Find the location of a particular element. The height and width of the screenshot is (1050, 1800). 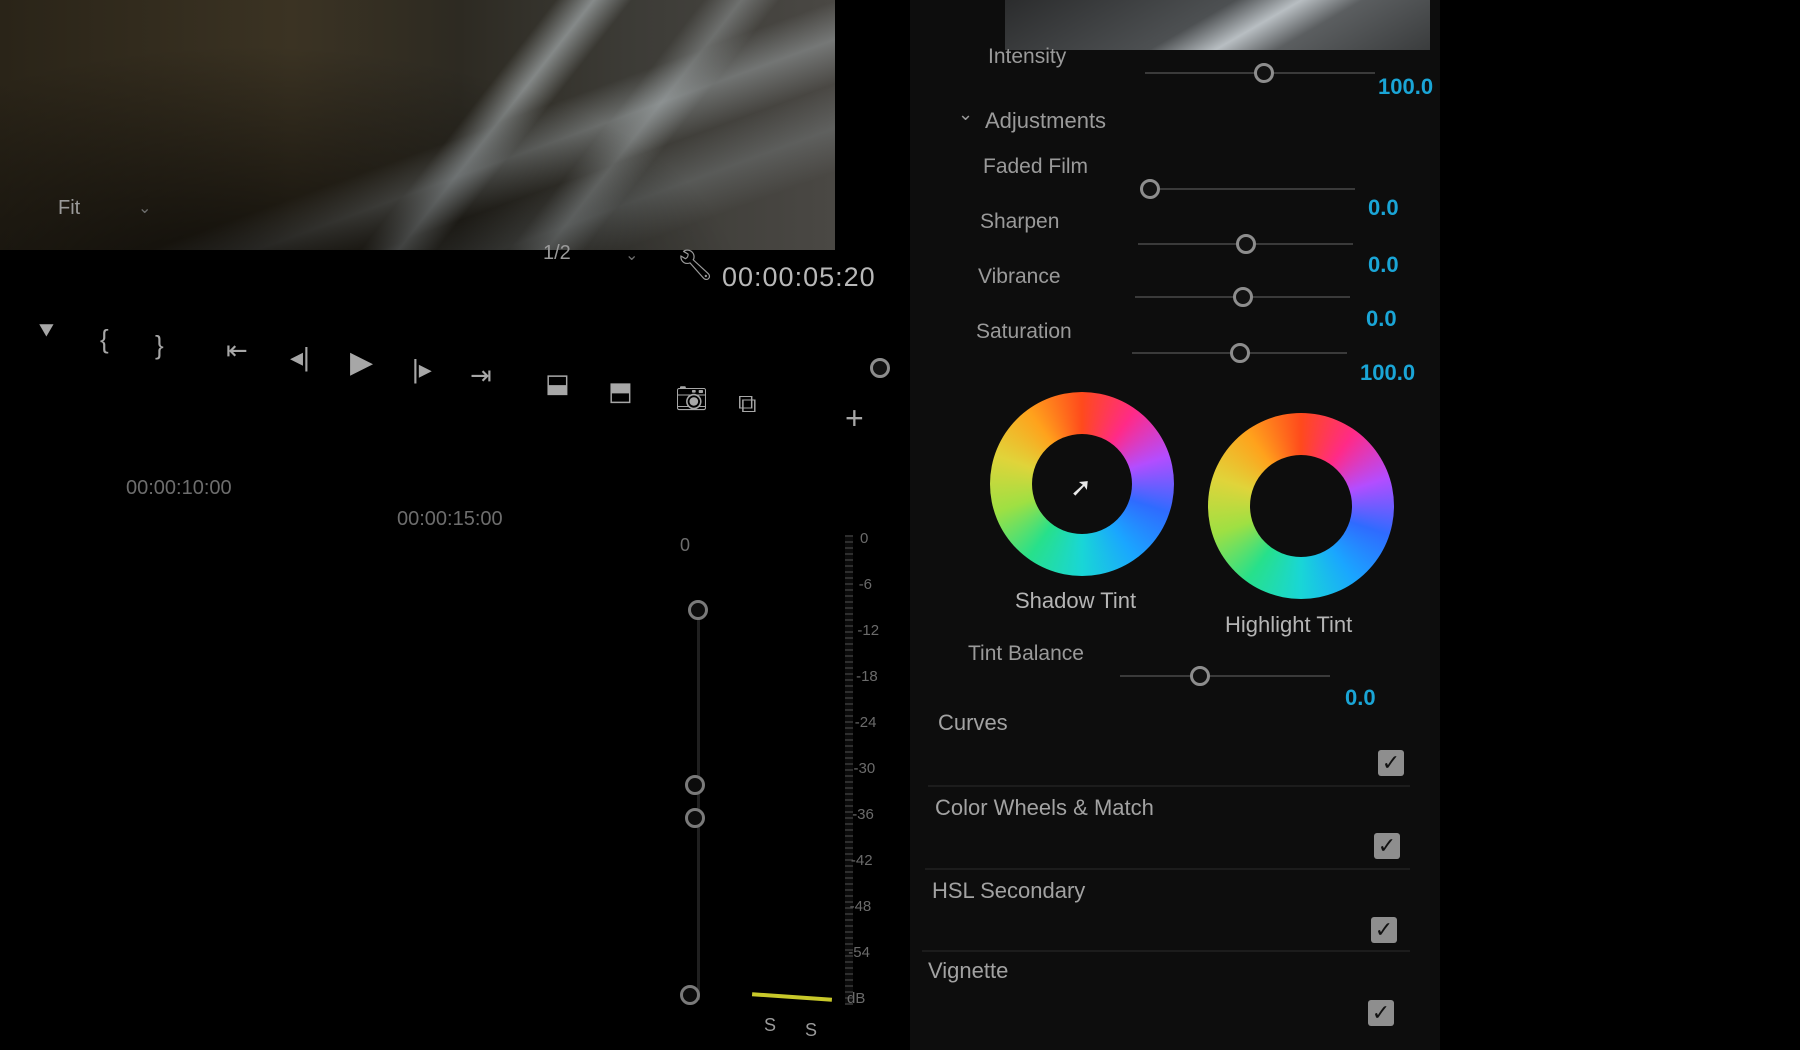

compare-view-icon: ⧉ is located at coordinates (747, 403).